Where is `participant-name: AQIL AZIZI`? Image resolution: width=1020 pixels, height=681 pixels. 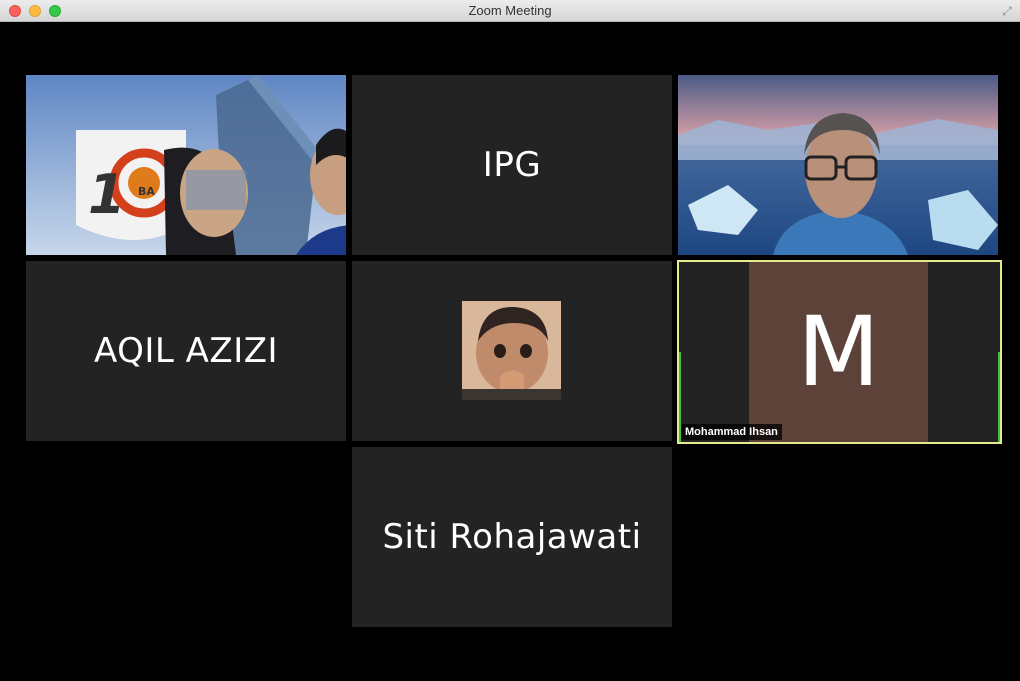
participant-name: AQIL AZIZI is located at coordinates (186, 351).